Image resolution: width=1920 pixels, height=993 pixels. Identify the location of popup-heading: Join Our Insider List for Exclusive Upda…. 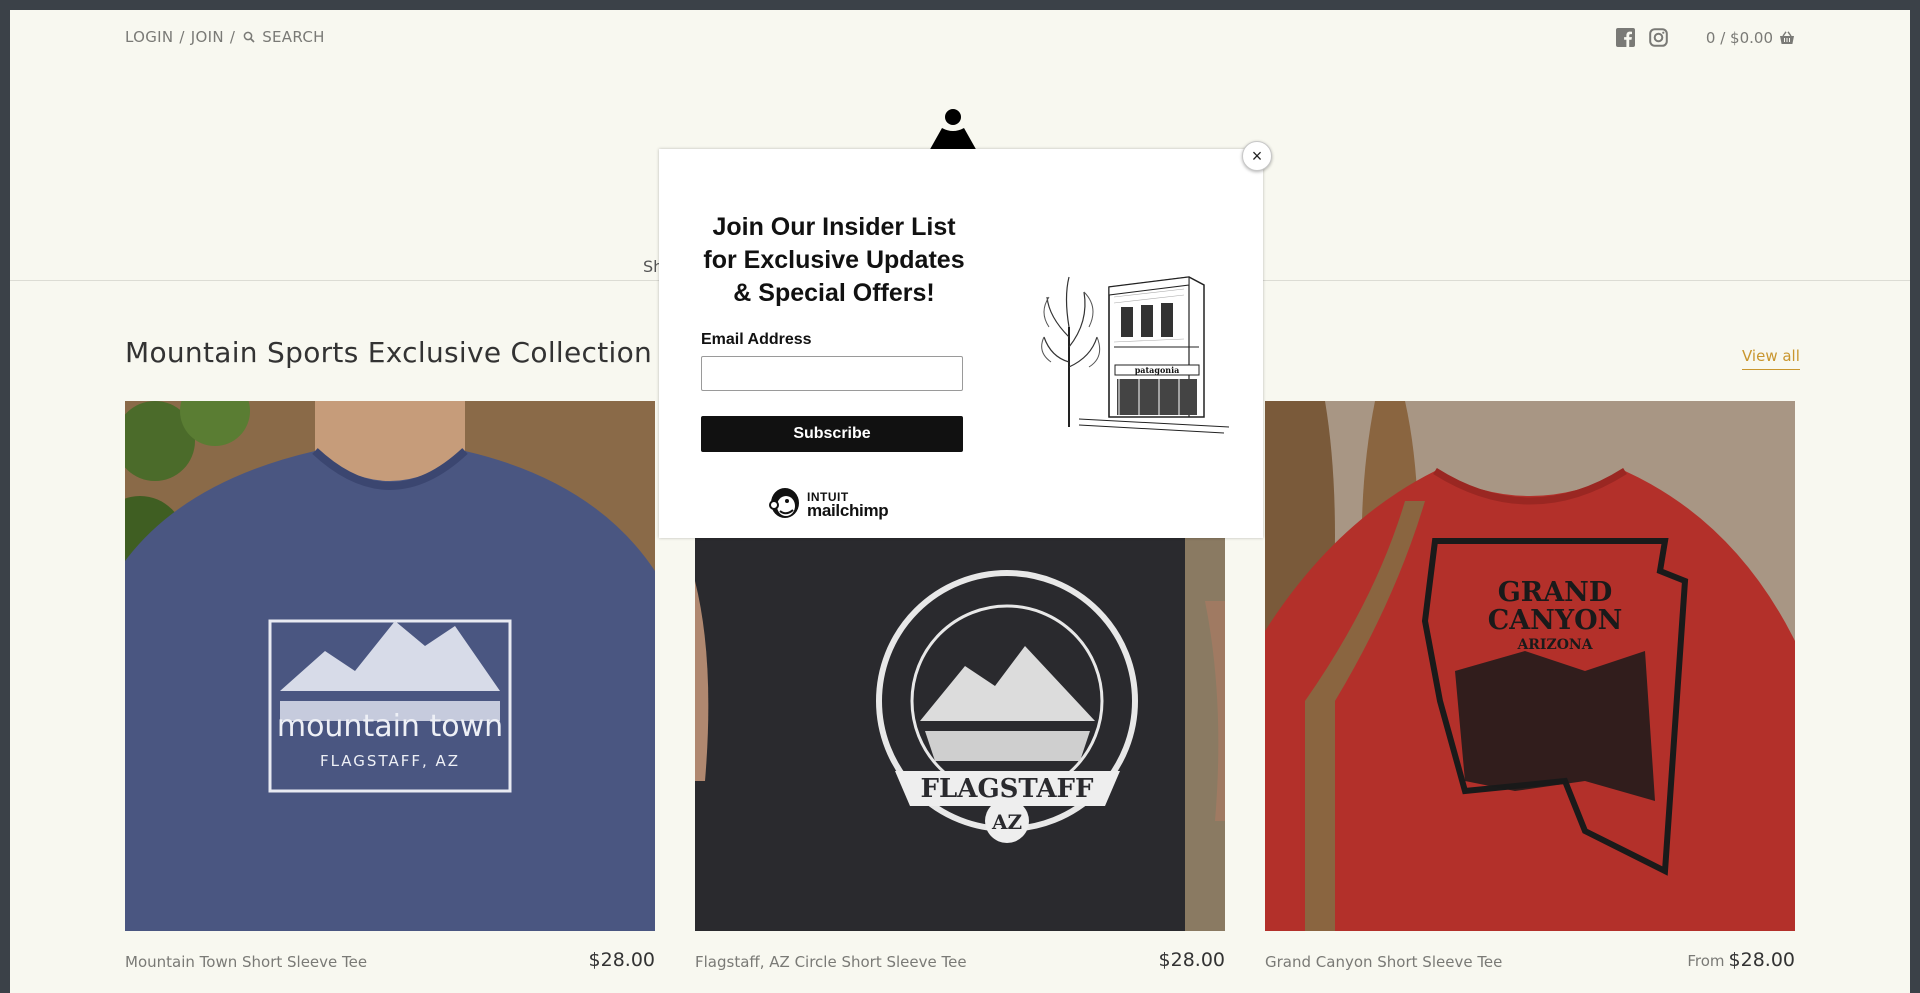
(834, 260).